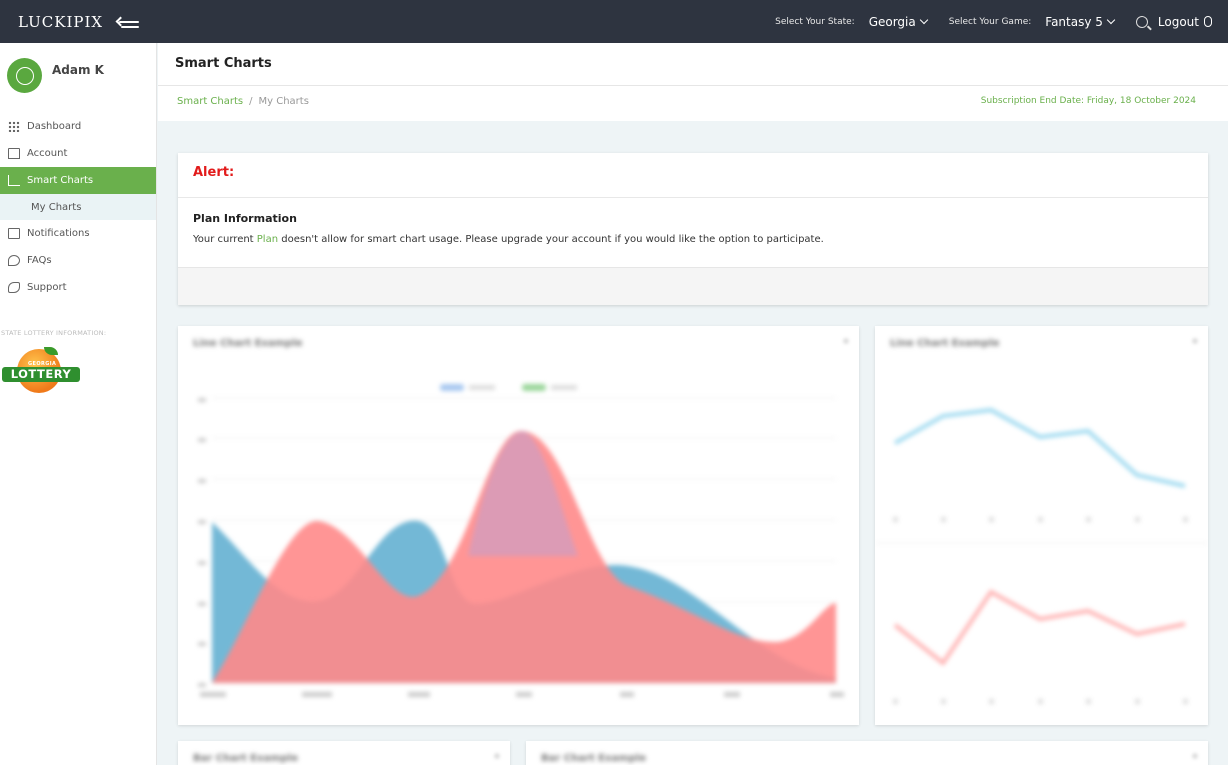 This screenshot has width=1228, height=765. I want to click on plan-information-title: Plan Information, so click(245, 218).